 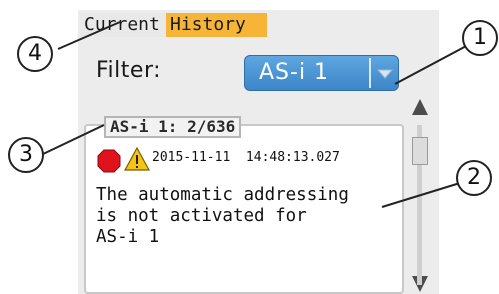 What do you see at coordinates (474, 178) in the screenshot?
I see `callout-2: 2` at bounding box center [474, 178].